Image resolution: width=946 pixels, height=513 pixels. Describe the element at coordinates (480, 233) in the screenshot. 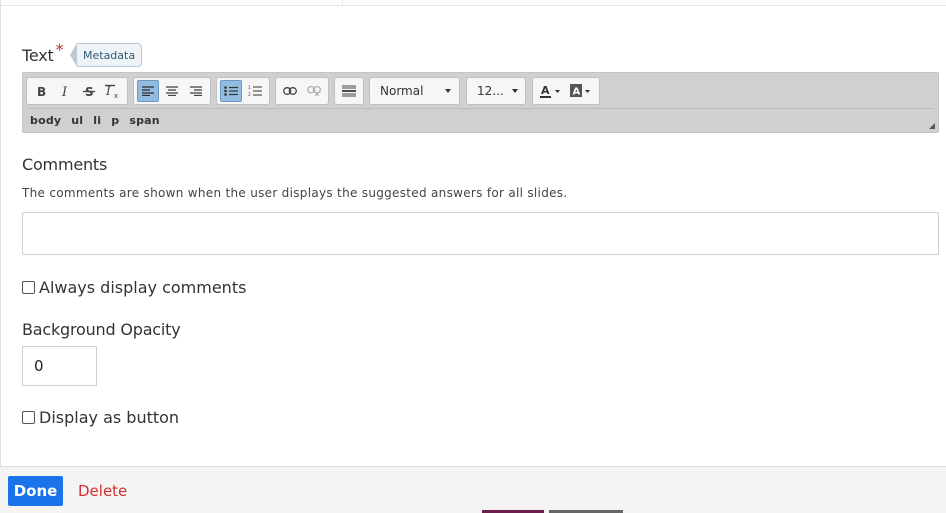

I see `comments-input` at that location.